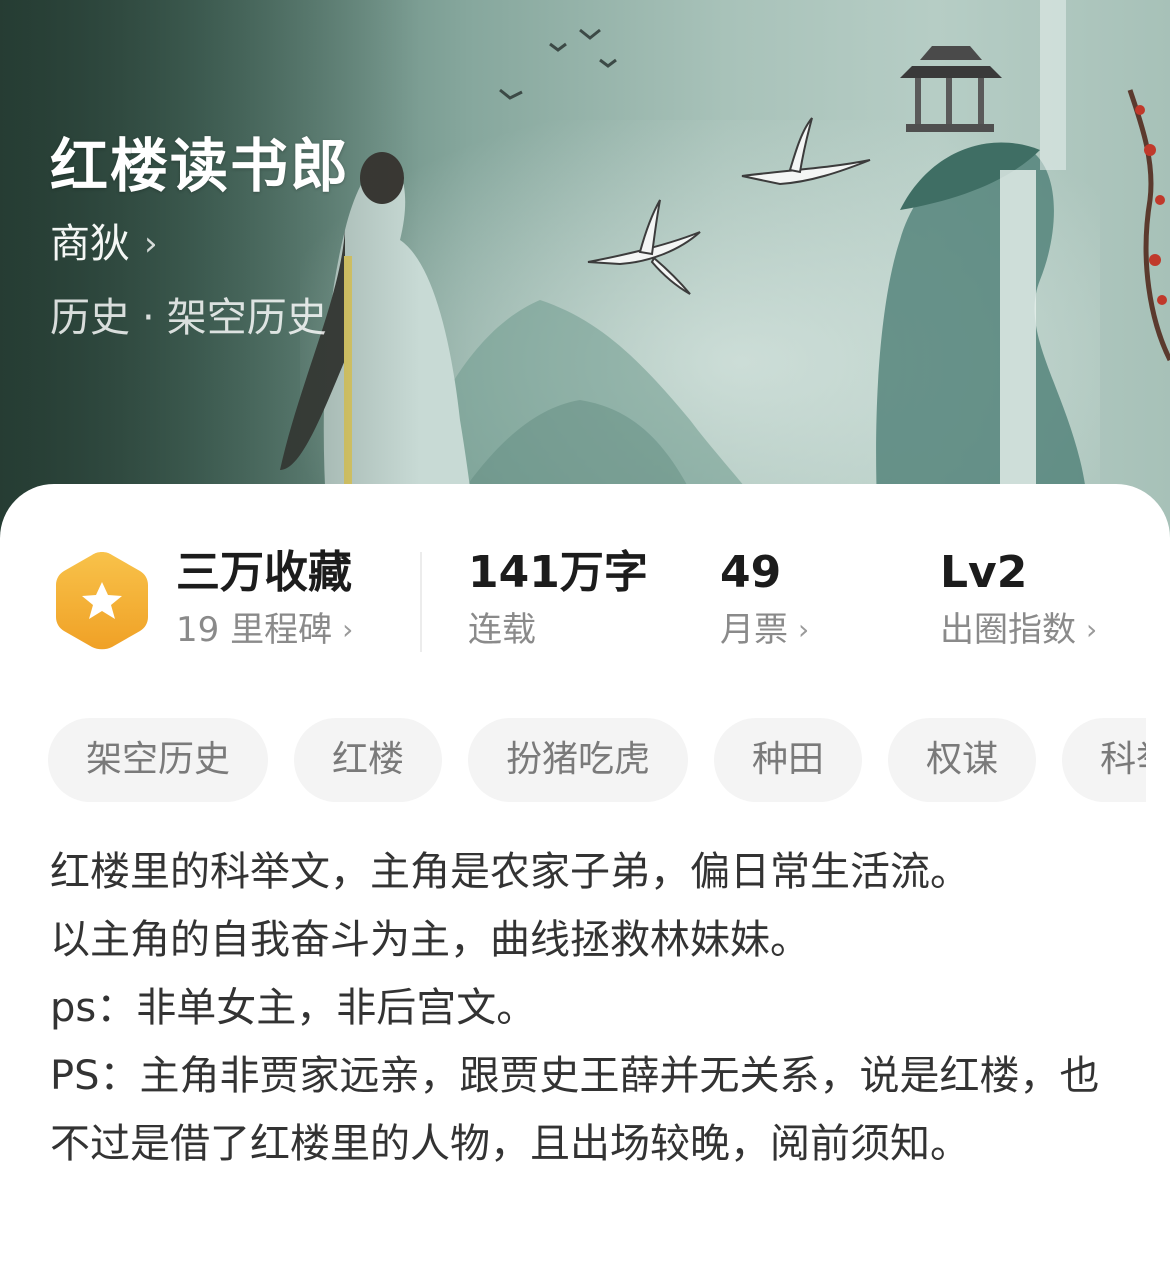 This screenshot has height=1276, width=1170. I want to click on star-hexagon-icon, so click(102, 601).